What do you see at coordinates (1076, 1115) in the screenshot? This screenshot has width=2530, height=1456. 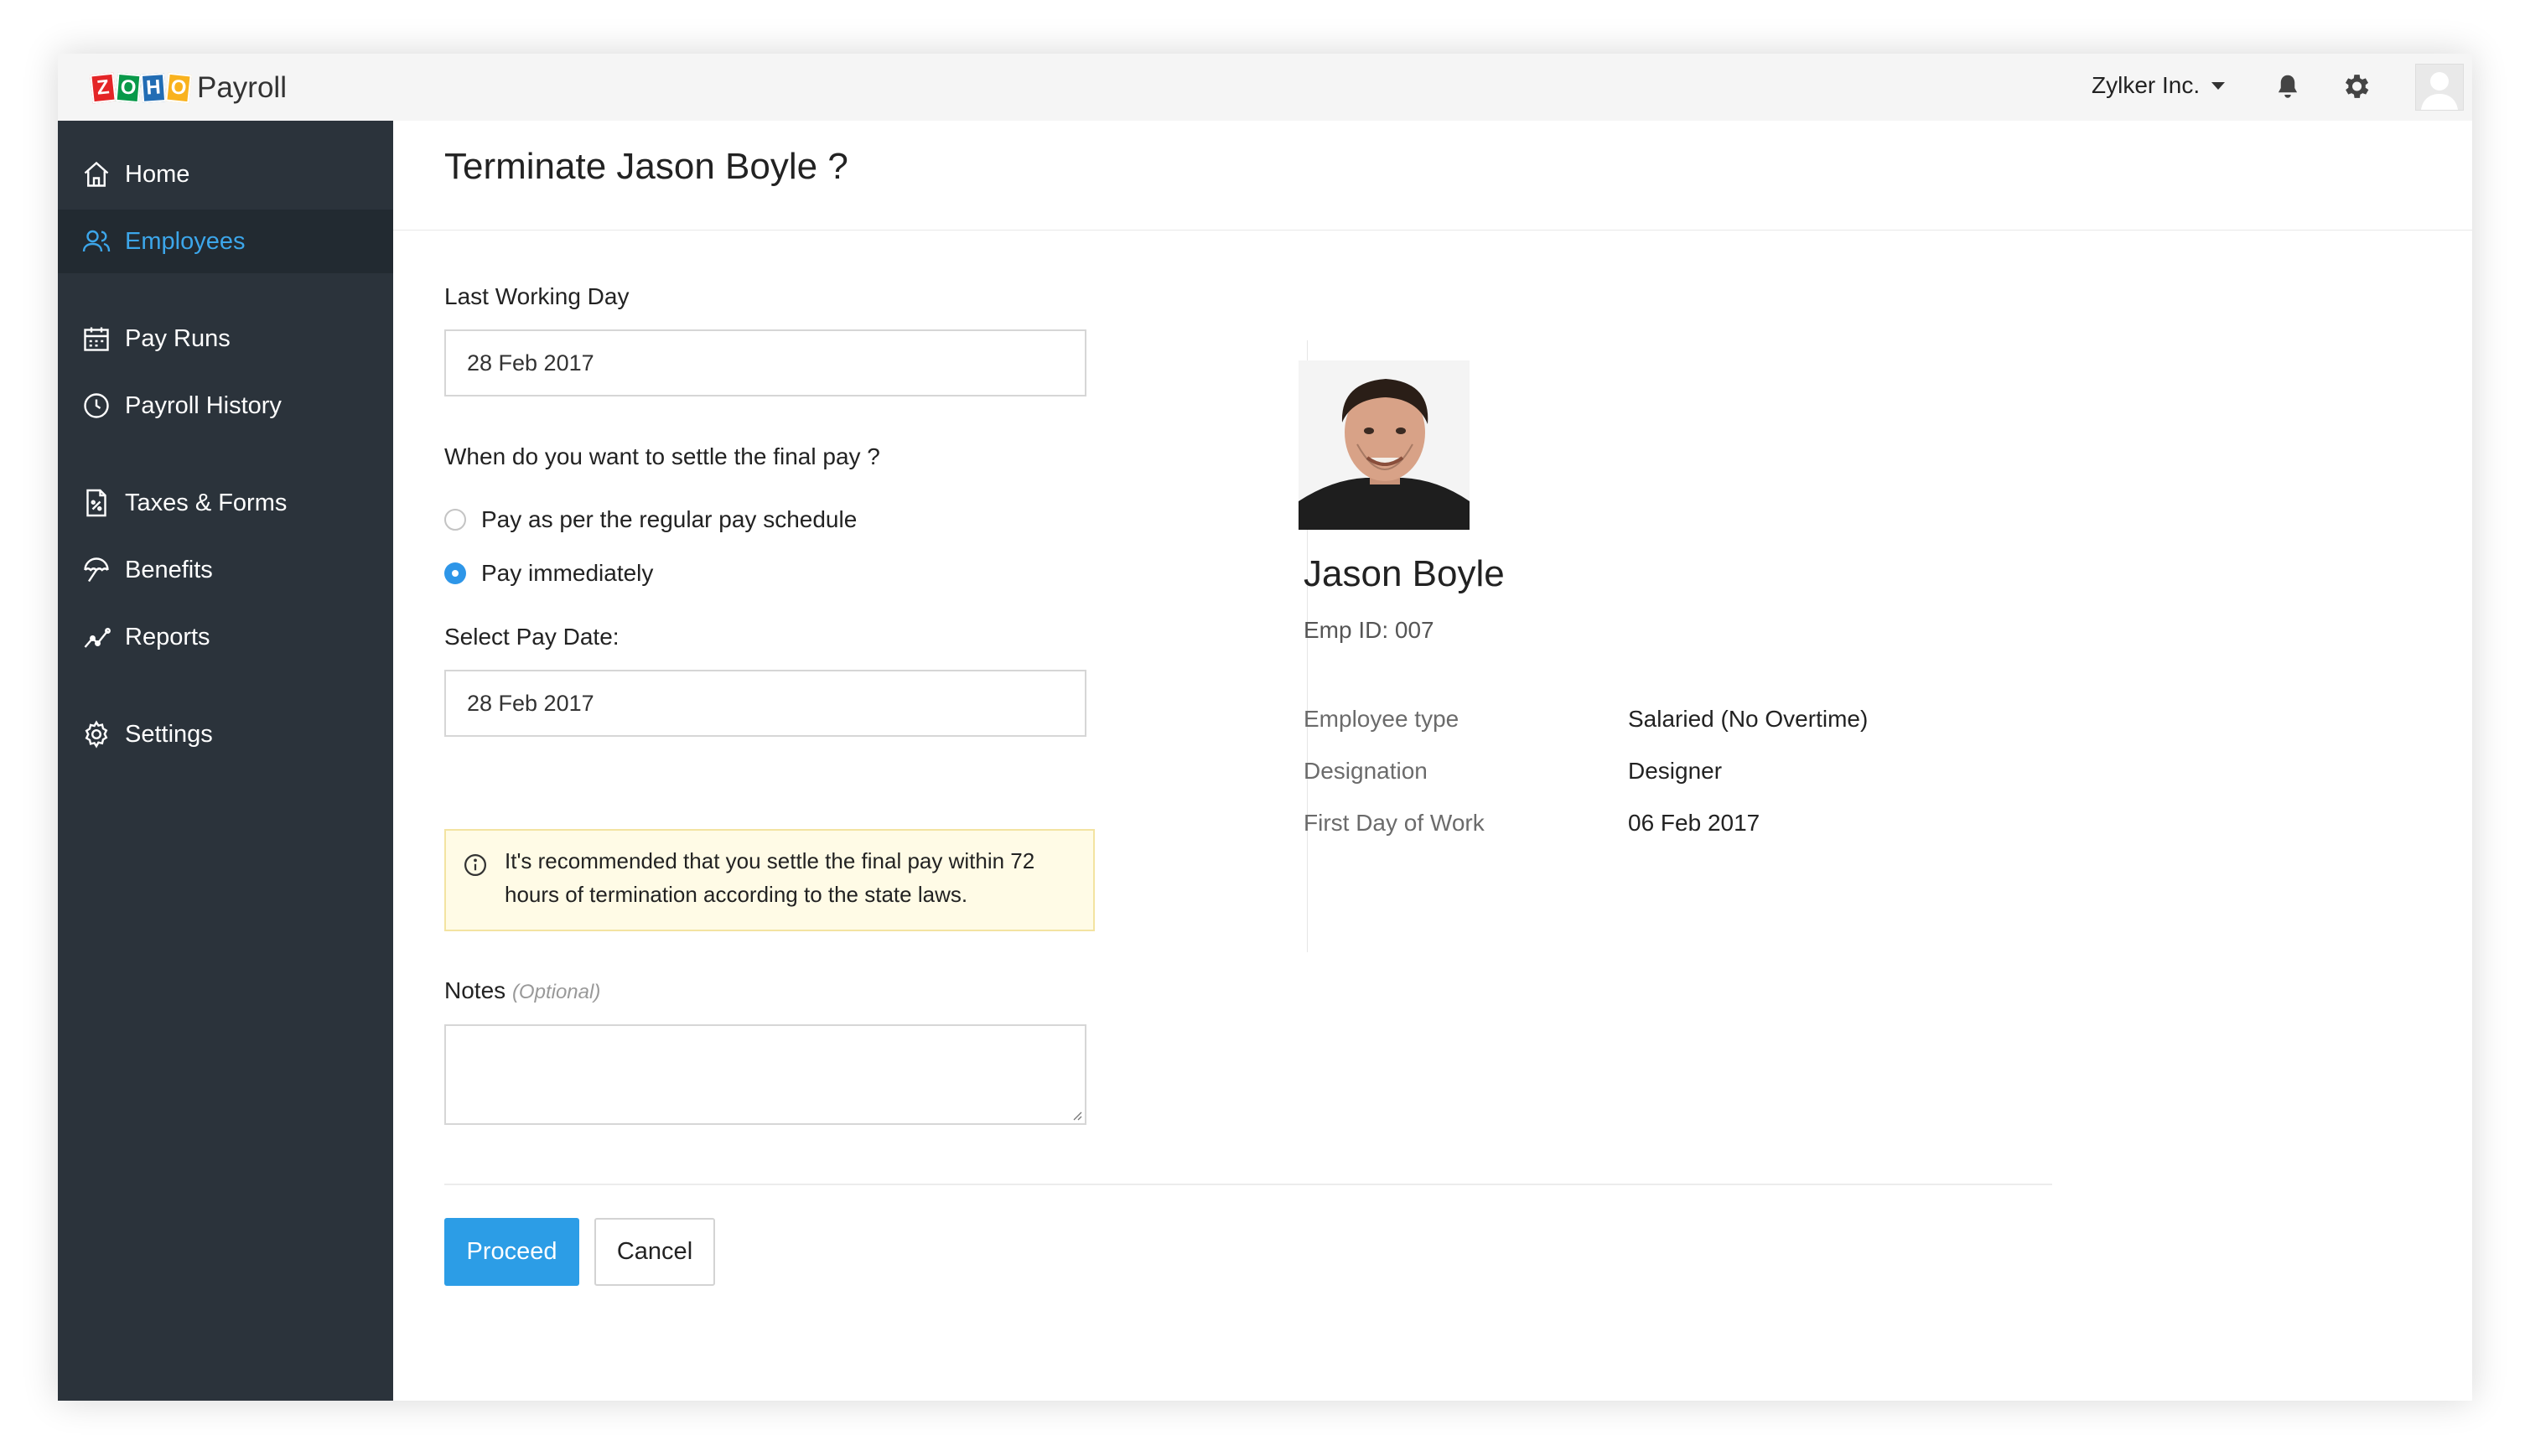 I see `resize-grip-icon` at bounding box center [1076, 1115].